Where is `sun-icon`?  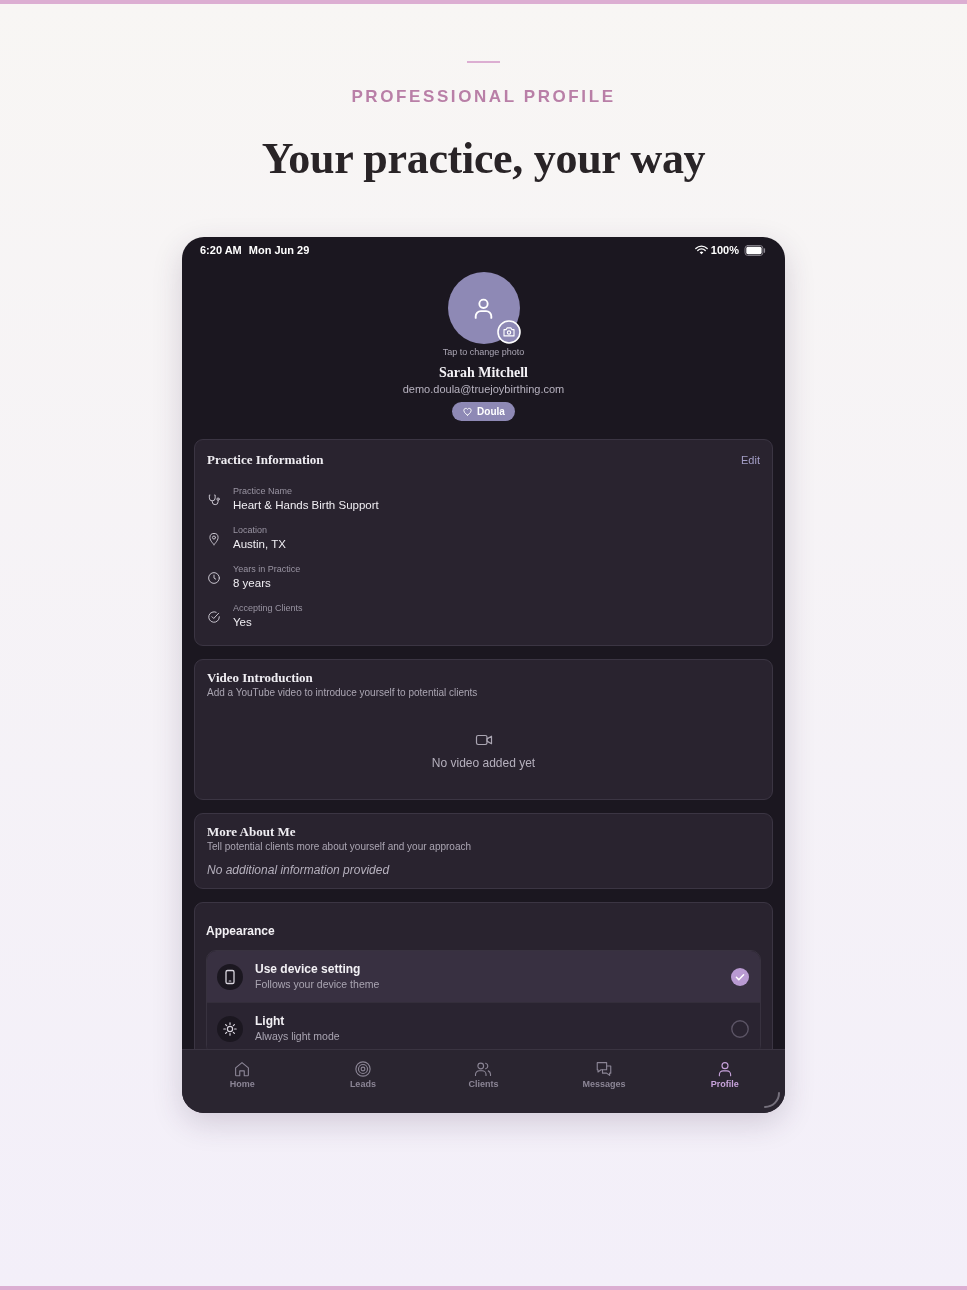 sun-icon is located at coordinates (230, 1028).